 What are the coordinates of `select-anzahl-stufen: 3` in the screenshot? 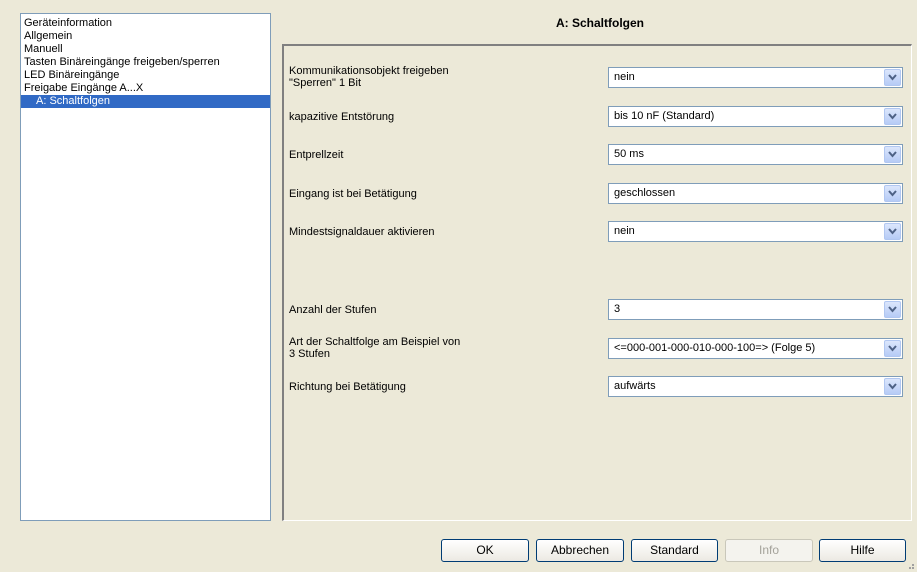 It's located at (755, 309).